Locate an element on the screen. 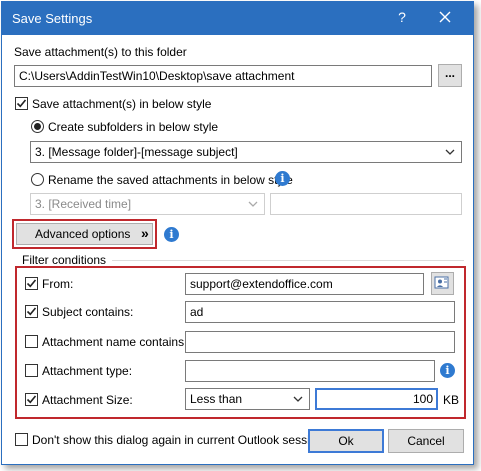 This screenshot has width=481, height=471. rename-text-input is located at coordinates (366, 204).